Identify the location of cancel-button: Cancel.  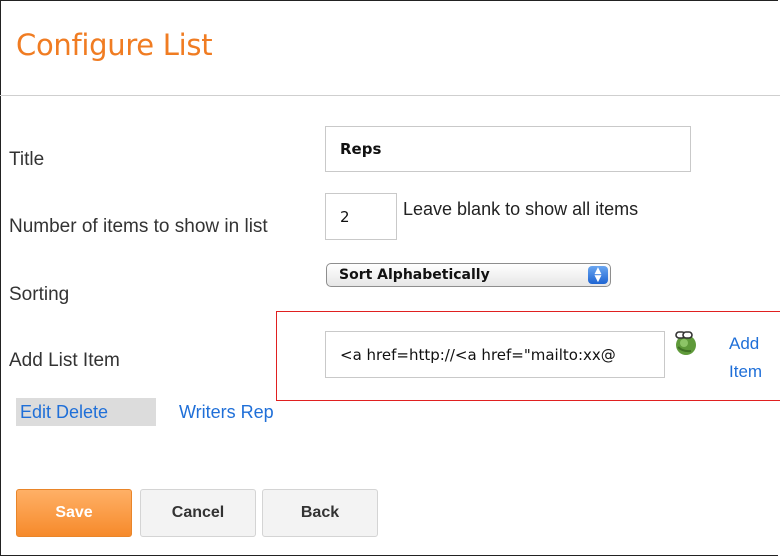
(198, 513).